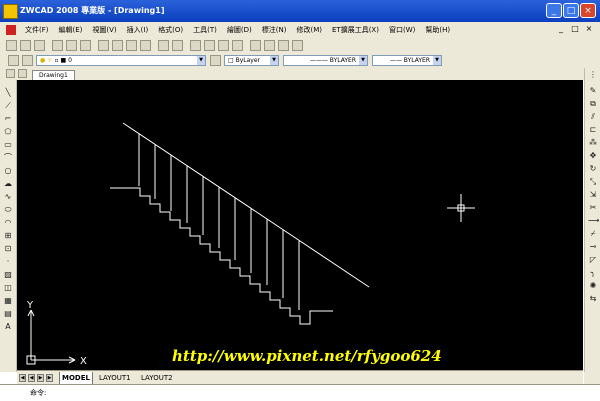 This screenshot has height=401, width=600. What do you see at coordinates (309, 30) in the screenshot?
I see `menu-modify: 修改(M)` at bounding box center [309, 30].